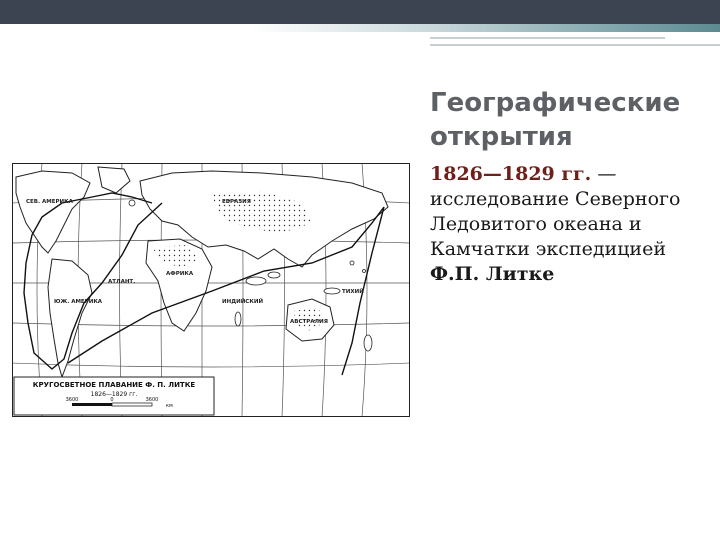 This screenshot has height=540, width=720. Describe the element at coordinates (360, 28) in the screenshot. I see `header-accent` at that location.